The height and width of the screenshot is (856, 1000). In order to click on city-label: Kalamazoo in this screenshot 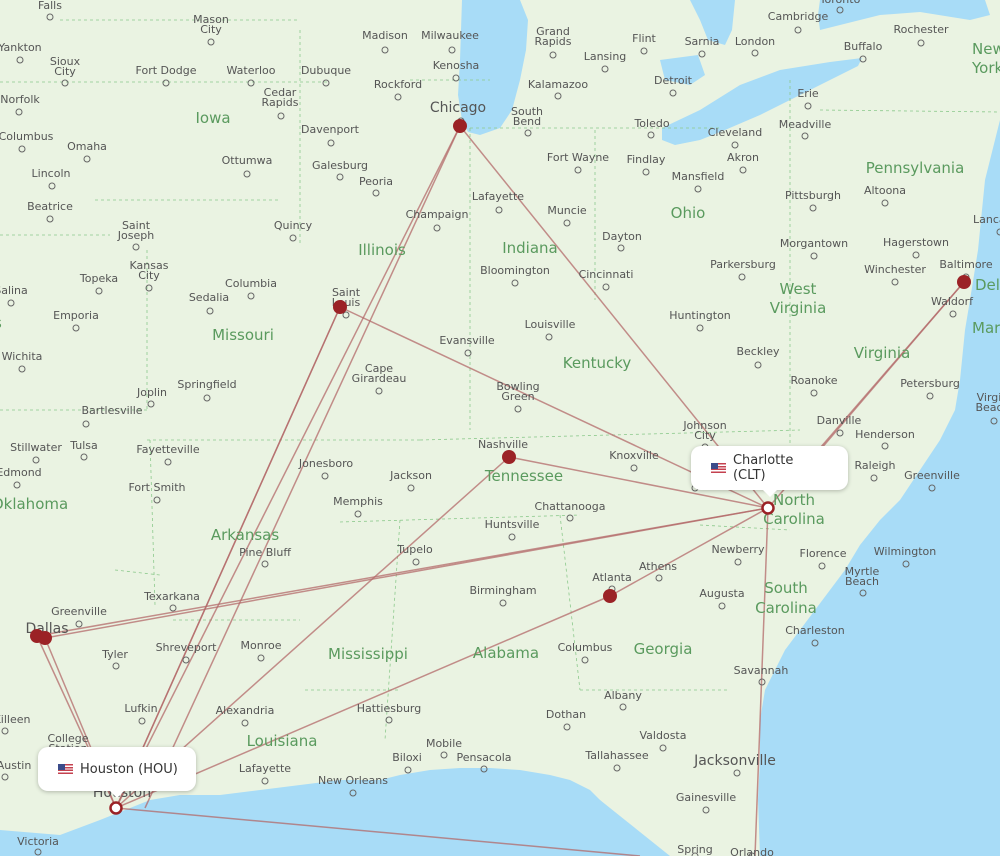, I will do `click(558, 84)`.